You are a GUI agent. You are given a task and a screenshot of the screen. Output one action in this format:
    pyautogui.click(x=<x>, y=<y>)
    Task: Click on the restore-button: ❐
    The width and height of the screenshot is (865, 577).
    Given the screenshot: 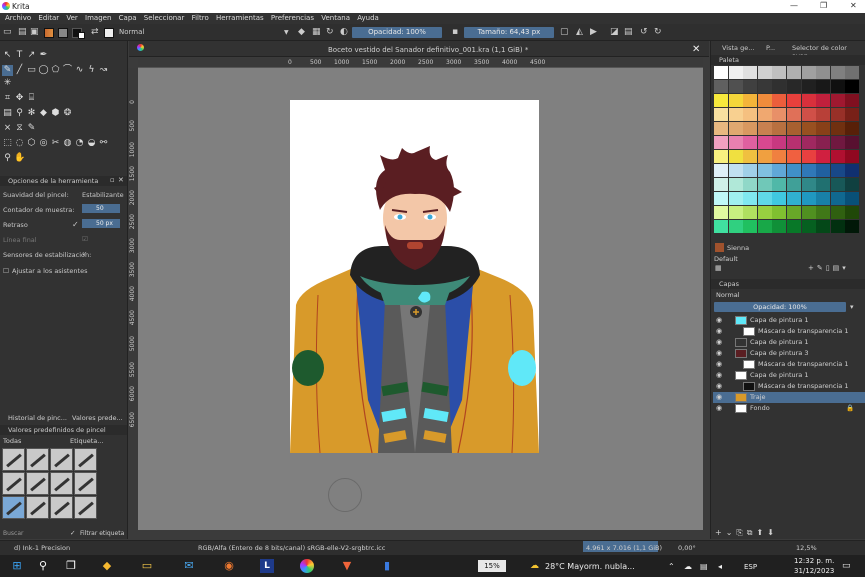 What is the action you would take?
    pyautogui.click(x=823, y=5)
    